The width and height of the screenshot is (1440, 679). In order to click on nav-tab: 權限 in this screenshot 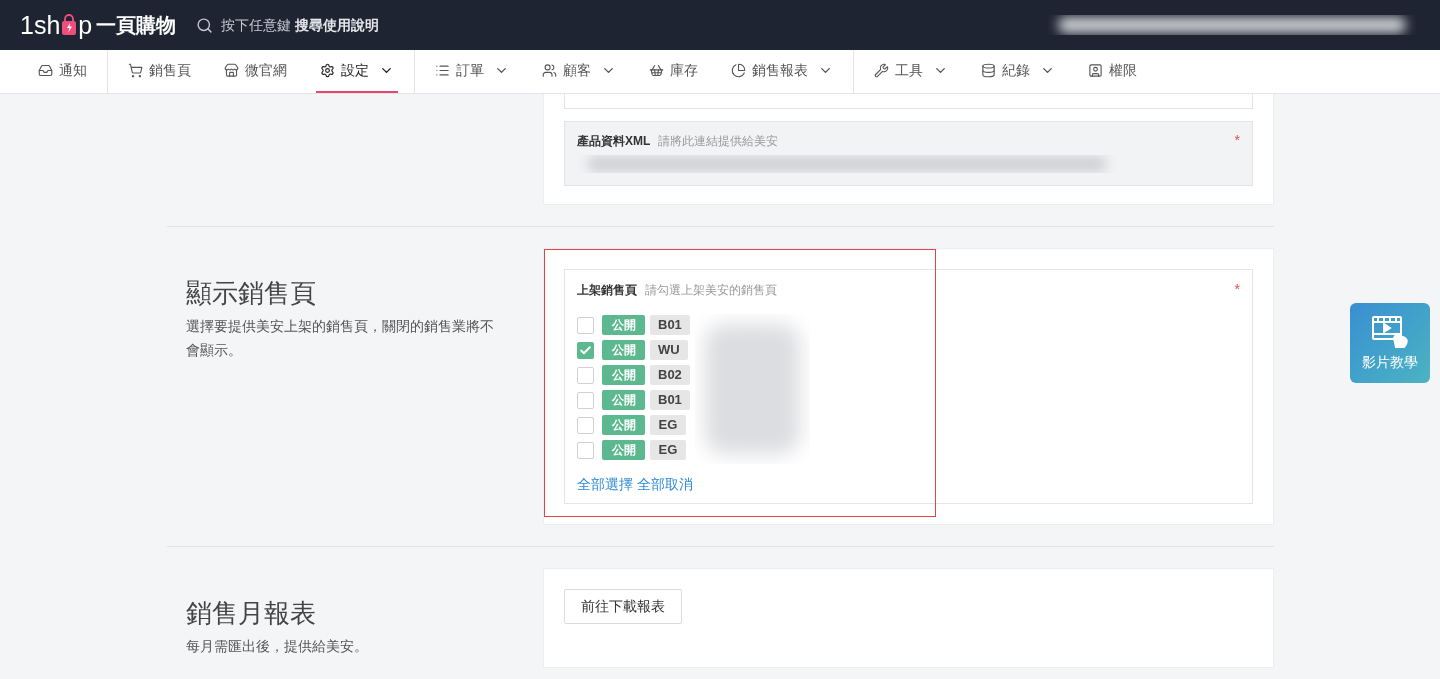, I will do `click(1112, 71)`.